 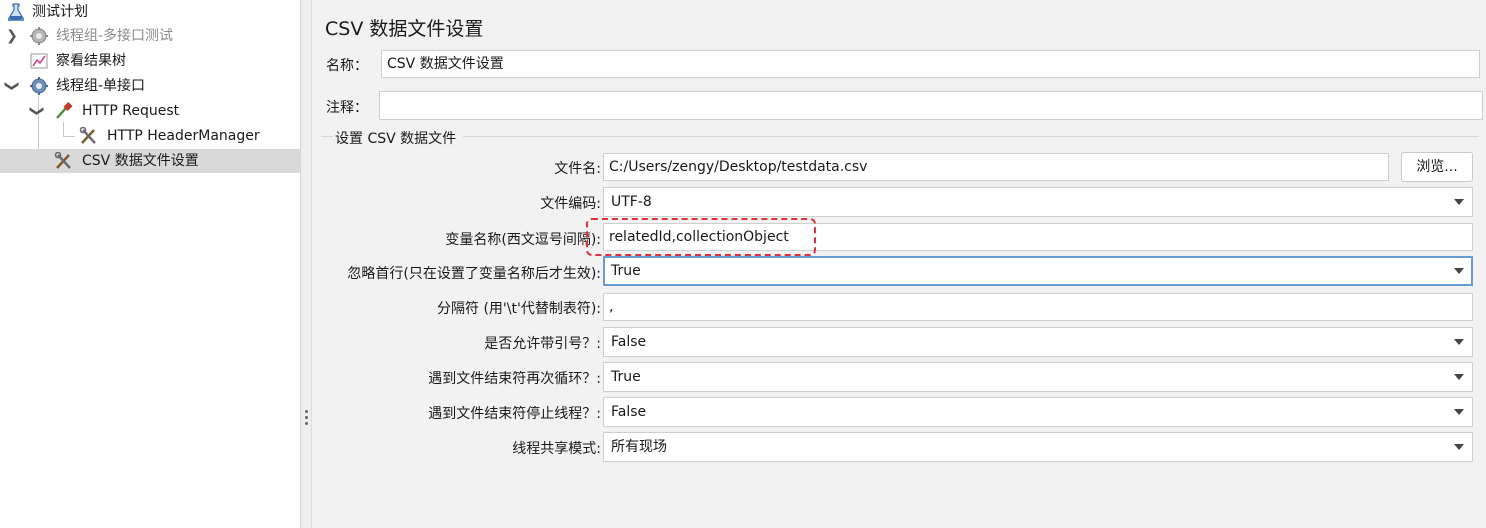 What do you see at coordinates (306, 264) in the screenshot?
I see `split-pane-divider` at bounding box center [306, 264].